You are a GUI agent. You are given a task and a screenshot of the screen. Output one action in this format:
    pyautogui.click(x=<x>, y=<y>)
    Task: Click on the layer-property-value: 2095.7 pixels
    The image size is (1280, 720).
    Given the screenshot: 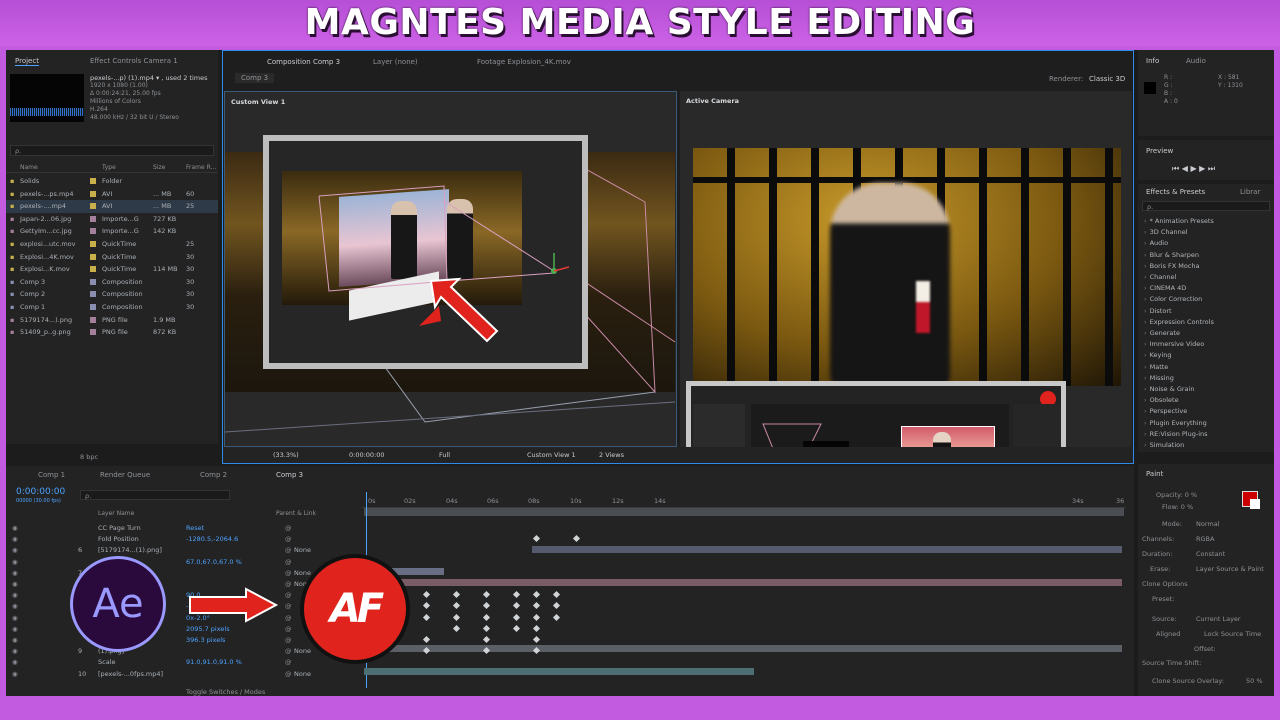 What is the action you would take?
    pyautogui.click(x=208, y=629)
    